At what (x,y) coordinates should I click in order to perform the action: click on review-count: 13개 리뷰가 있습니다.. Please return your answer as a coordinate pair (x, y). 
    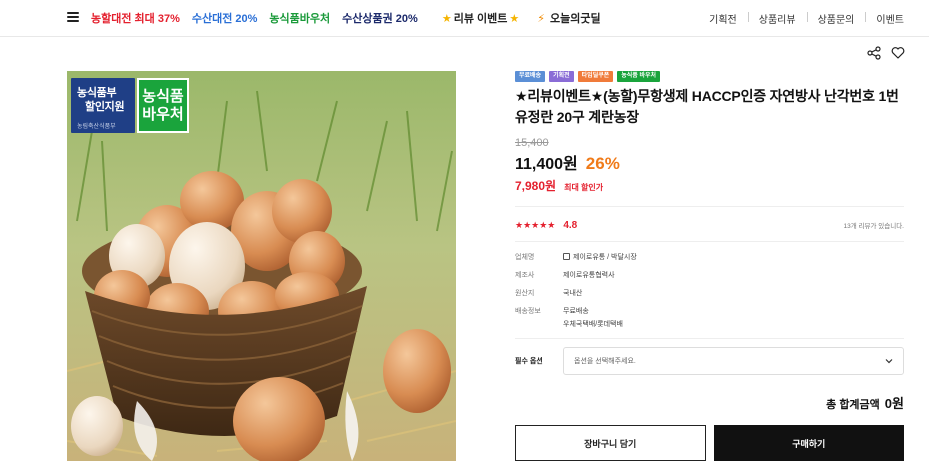
    Looking at the image, I should click on (874, 225).